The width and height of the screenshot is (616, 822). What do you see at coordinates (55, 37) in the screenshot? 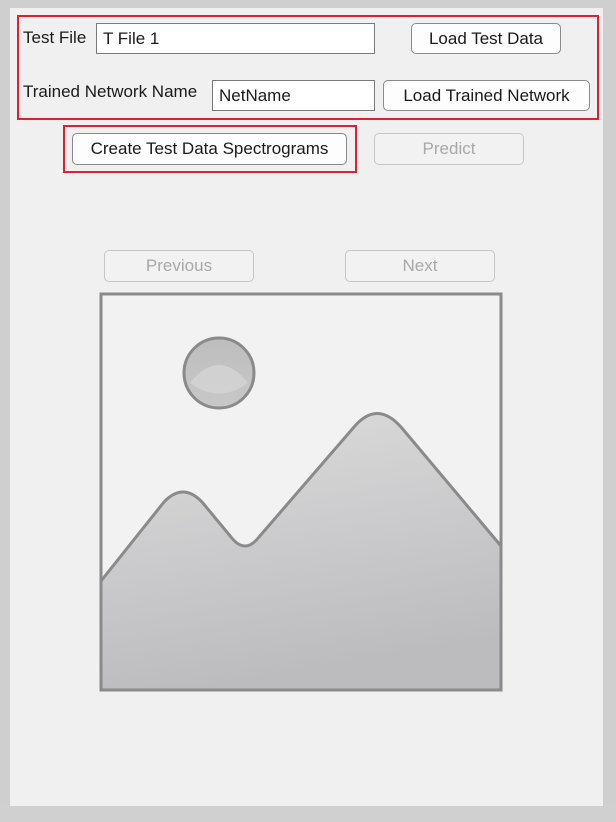
I see `test-file-label: Test File` at bounding box center [55, 37].